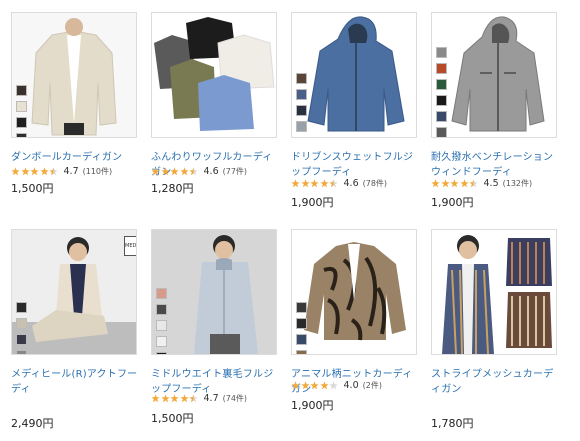 The image size is (580, 441). I want to click on price: 1,500円, so click(32, 188).